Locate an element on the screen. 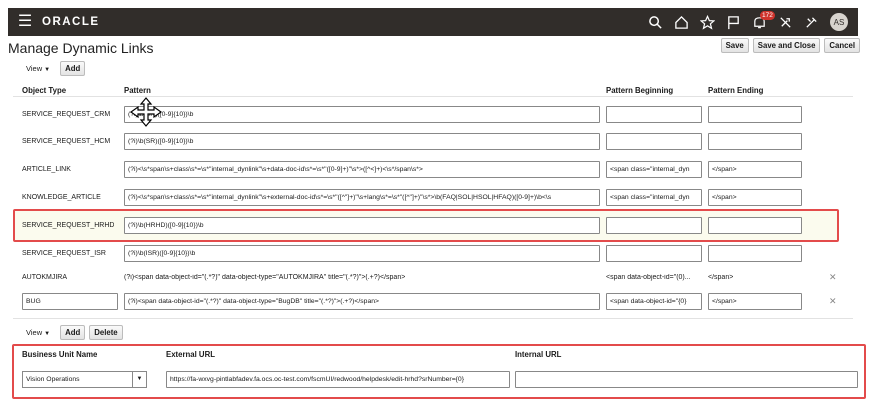 The height and width of the screenshot is (416, 889). oracle-logo: ORACLE is located at coordinates (71, 22).